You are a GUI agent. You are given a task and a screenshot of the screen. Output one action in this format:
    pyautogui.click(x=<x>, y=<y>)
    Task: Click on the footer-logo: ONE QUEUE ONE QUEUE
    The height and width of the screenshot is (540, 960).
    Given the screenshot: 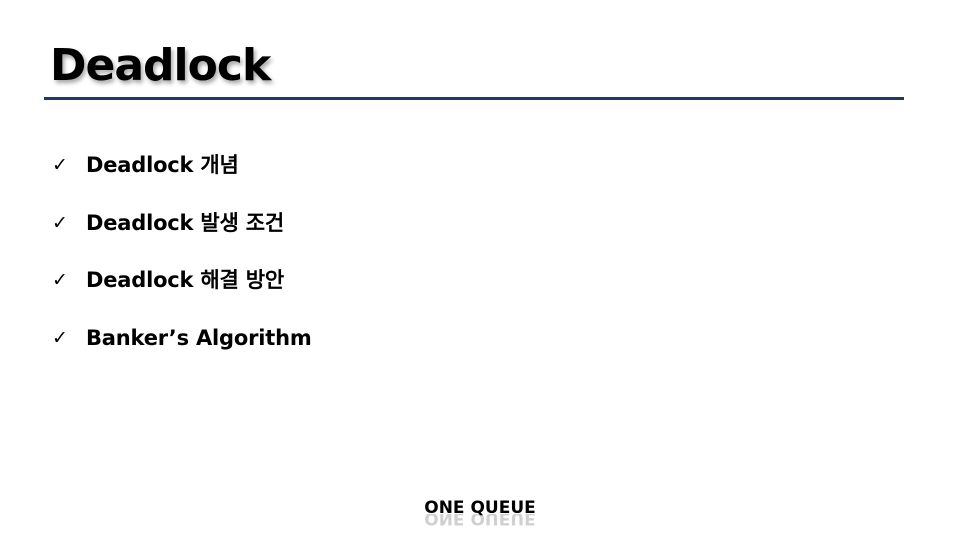 What is the action you would take?
    pyautogui.click(x=480, y=512)
    